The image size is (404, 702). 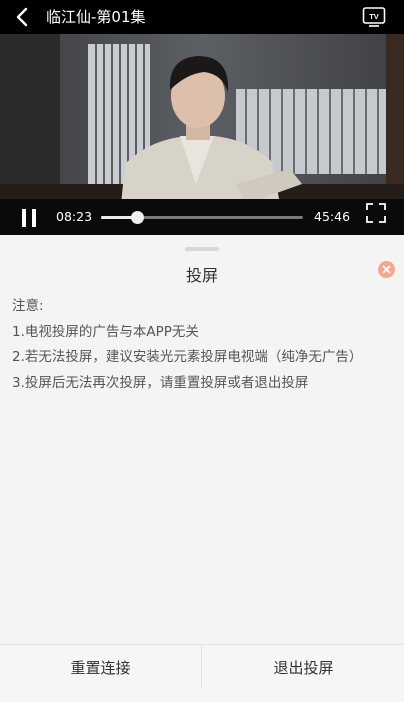 I want to click on progress-bar, so click(x=202, y=217).